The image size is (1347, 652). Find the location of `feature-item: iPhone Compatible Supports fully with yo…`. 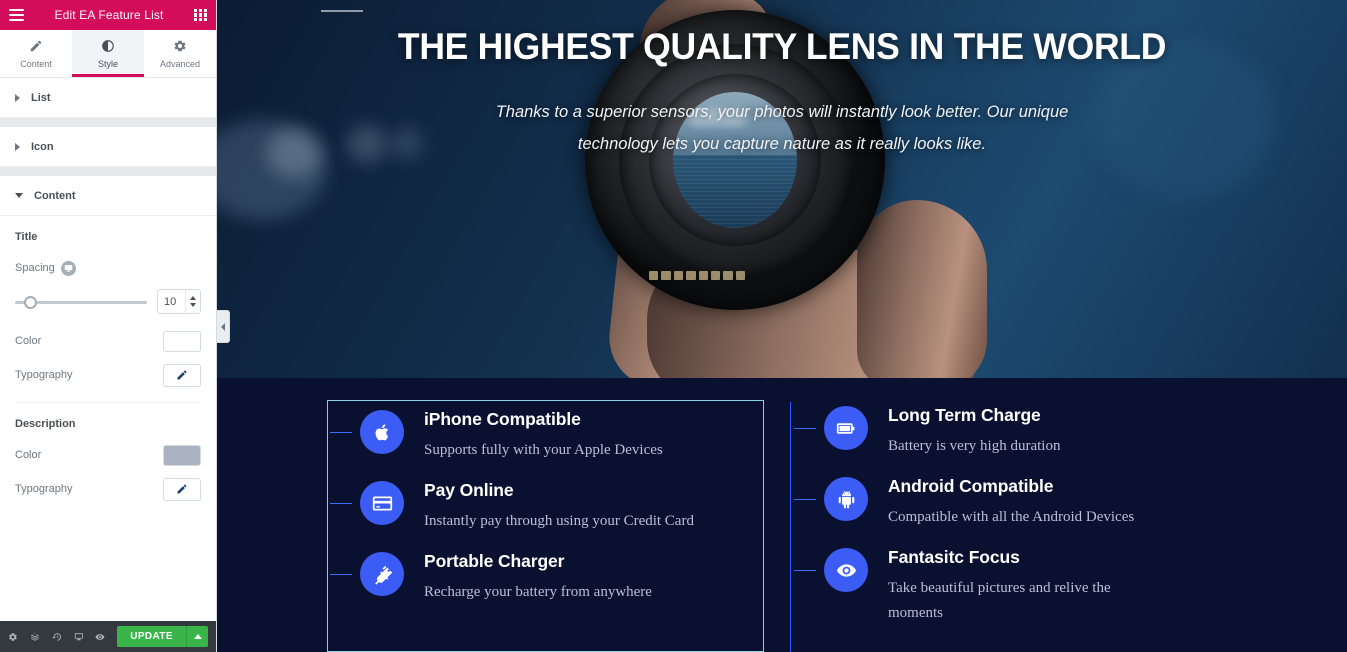

feature-item: iPhone Compatible Supports fully with yo… is located at coordinates (544, 439).